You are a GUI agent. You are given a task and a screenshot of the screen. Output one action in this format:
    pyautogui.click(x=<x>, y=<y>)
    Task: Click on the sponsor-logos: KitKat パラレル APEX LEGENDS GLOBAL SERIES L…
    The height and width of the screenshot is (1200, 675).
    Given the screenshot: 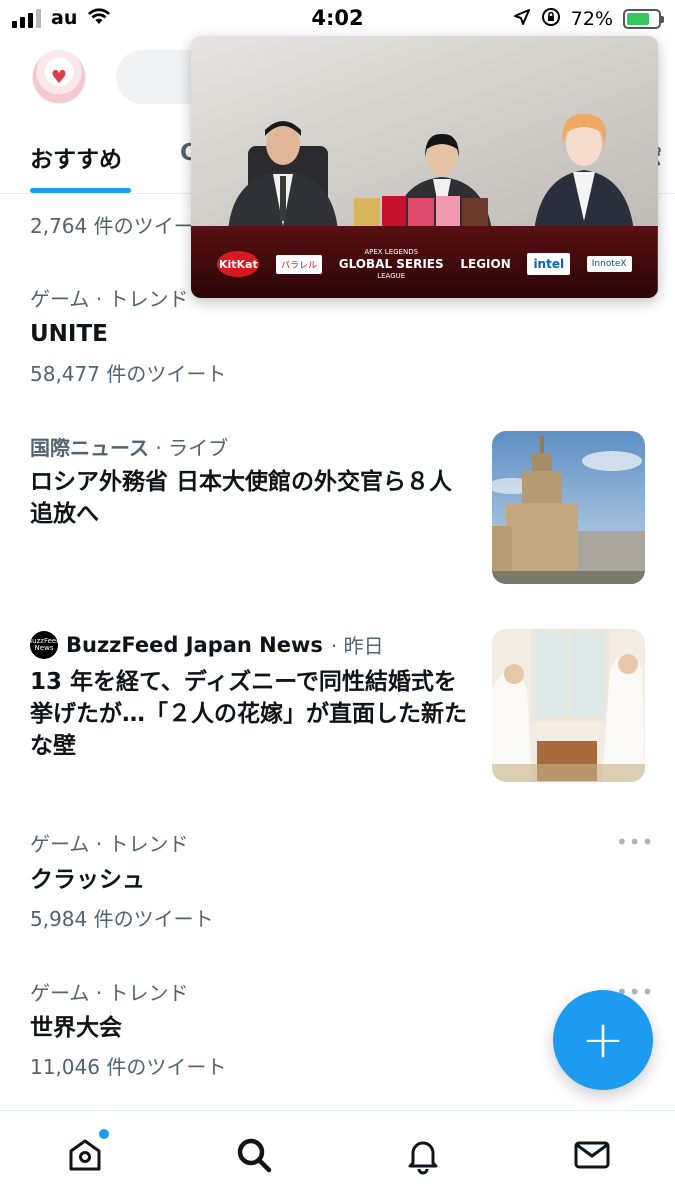 What is the action you would take?
    pyautogui.click(x=424, y=264)
    